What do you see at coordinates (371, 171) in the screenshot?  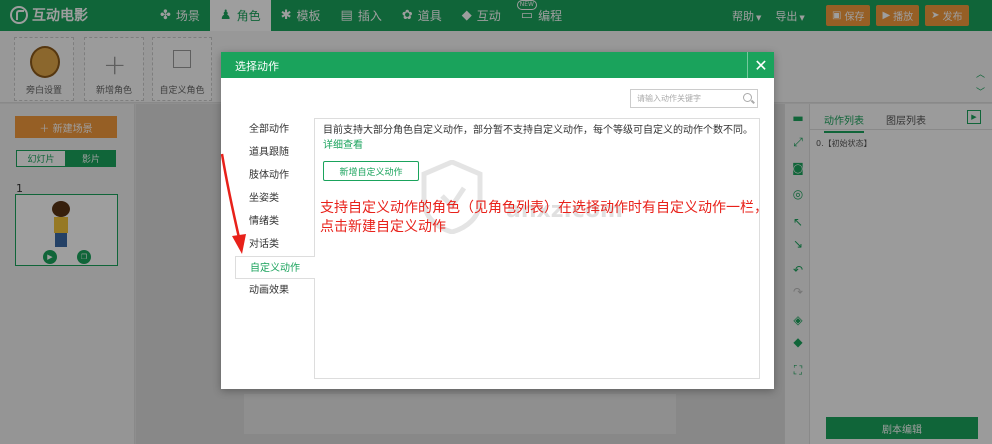 I see `new-custom-action-button: 新增自定义动作` at bounding box center [371, 171].